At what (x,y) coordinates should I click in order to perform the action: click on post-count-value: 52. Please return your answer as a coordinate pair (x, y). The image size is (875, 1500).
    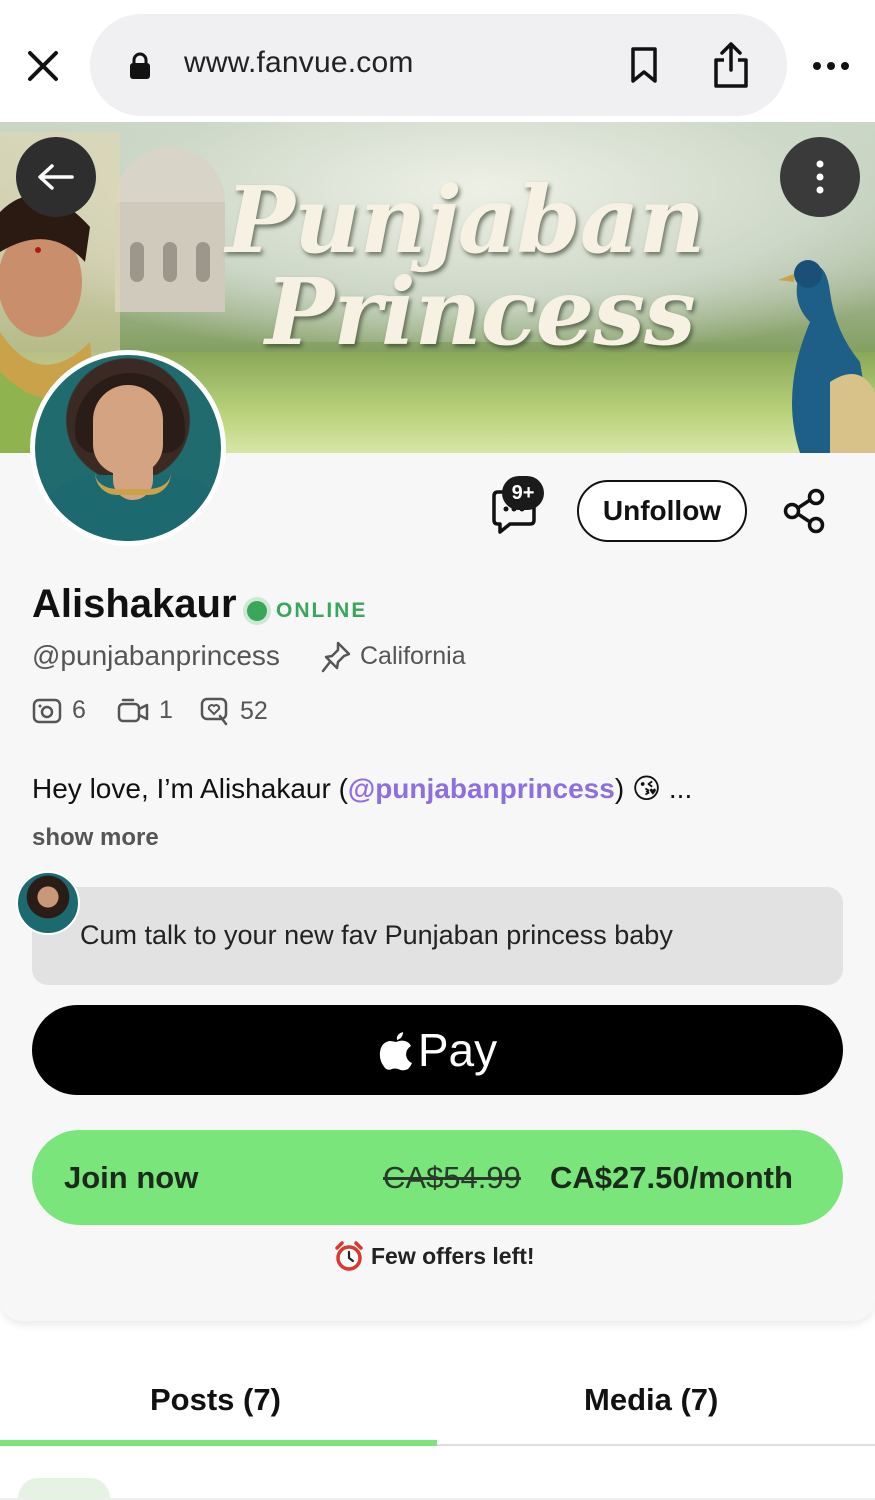
    Looking at the image, I should click on (254, 710).